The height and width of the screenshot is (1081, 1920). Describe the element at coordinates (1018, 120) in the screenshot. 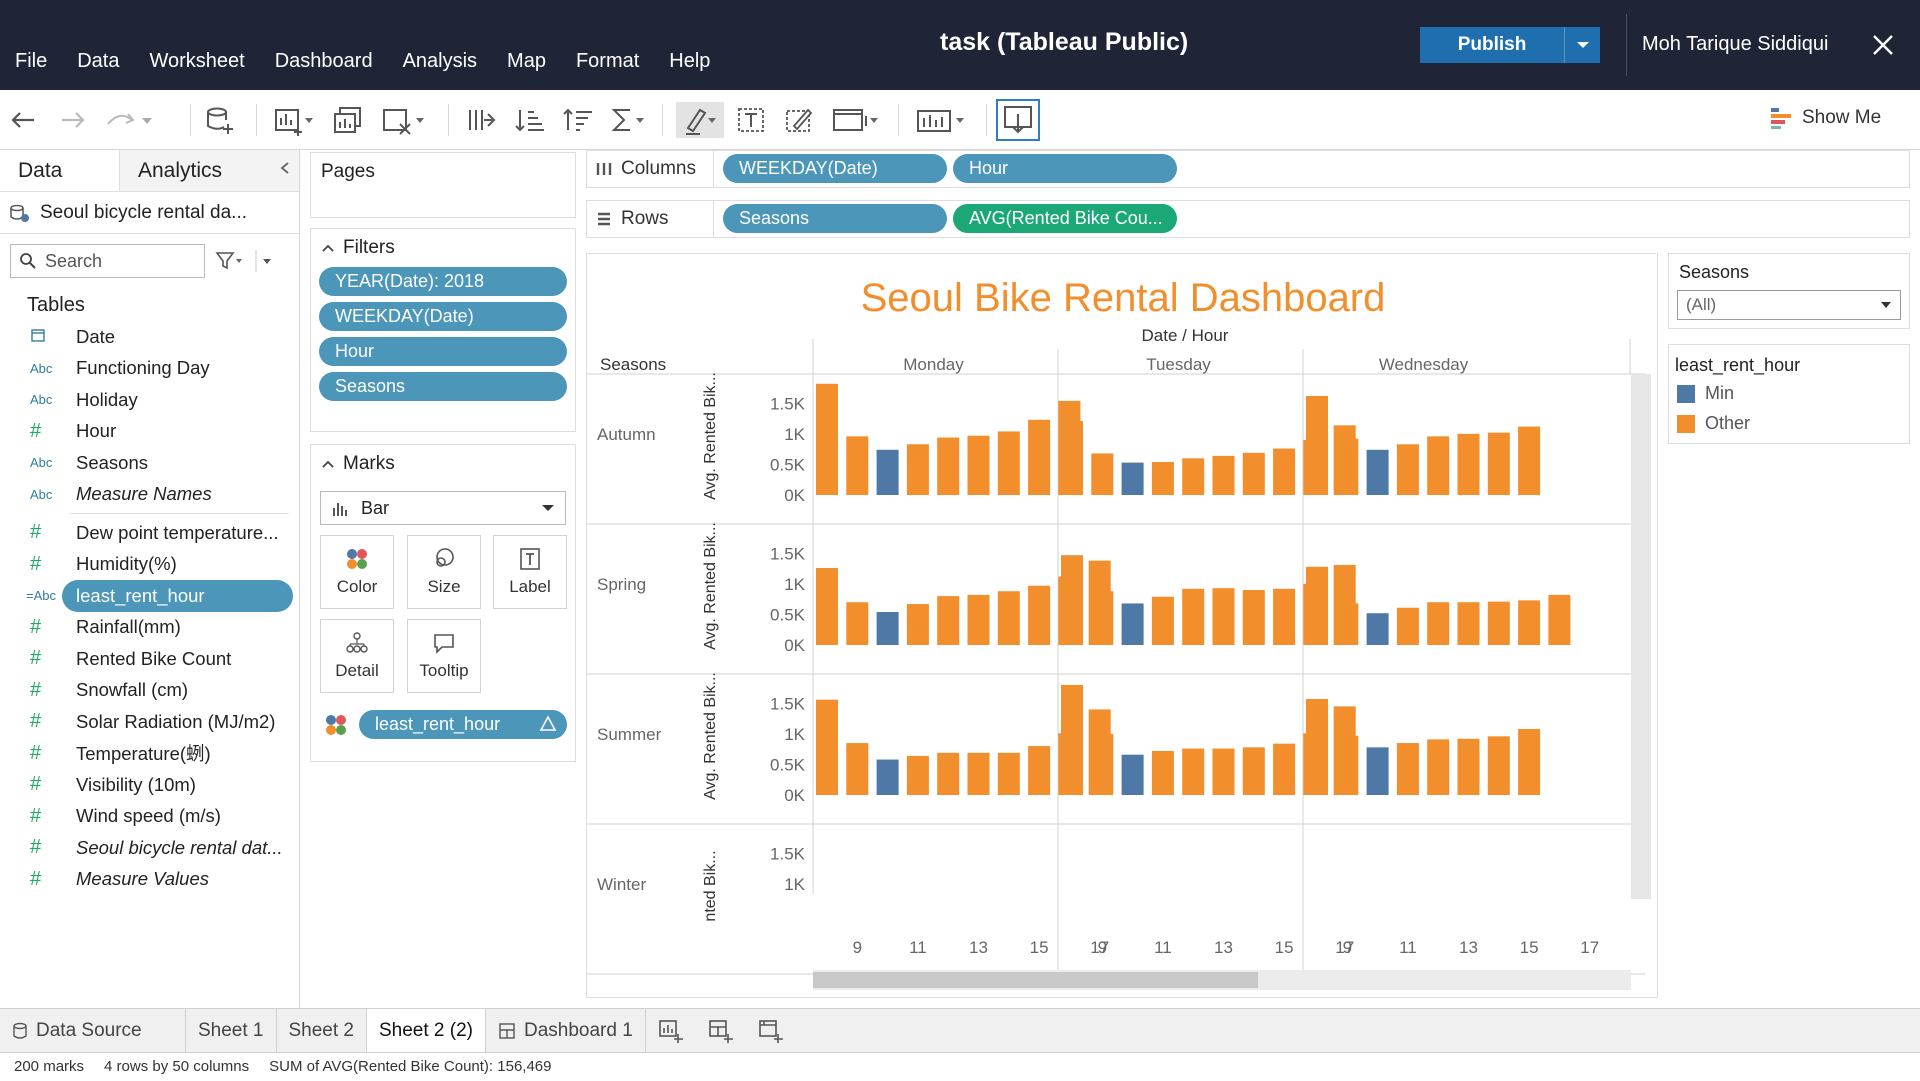

I see `download-button` at that location.